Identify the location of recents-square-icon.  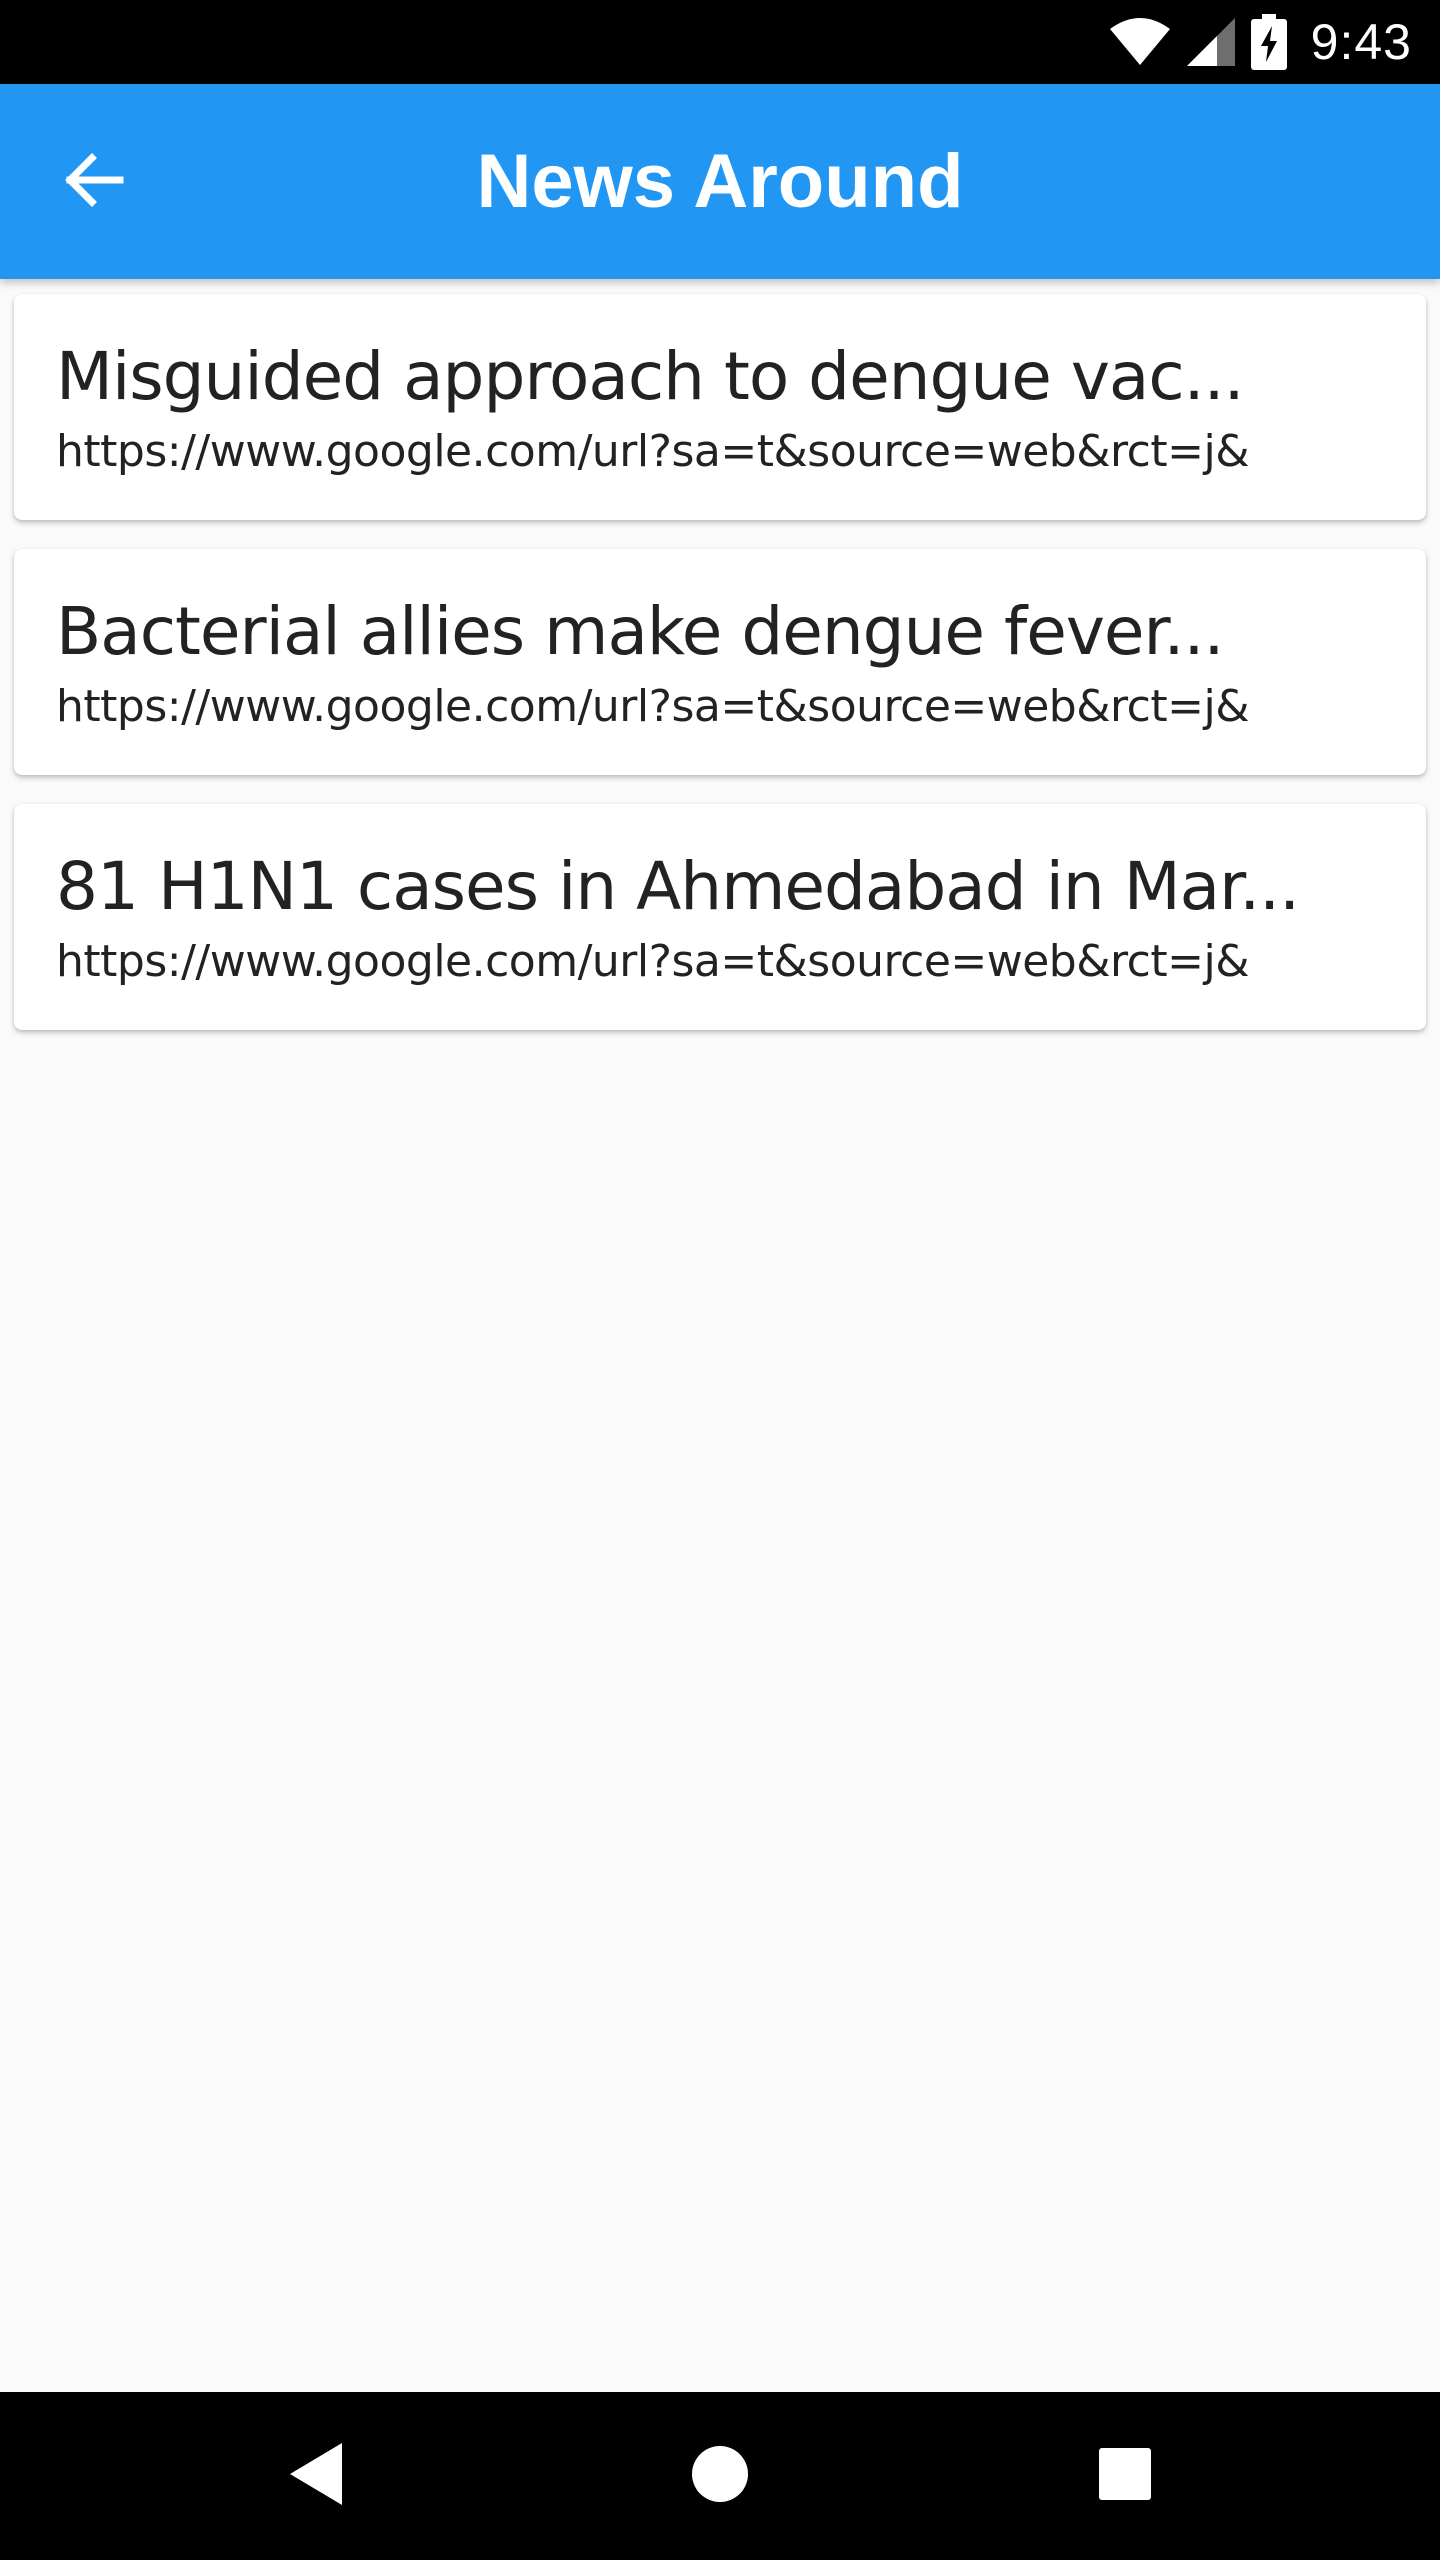
(1125, 2476).